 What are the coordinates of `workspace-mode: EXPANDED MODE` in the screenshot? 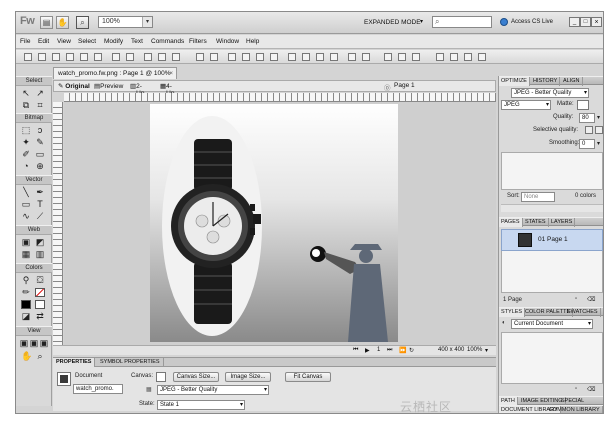 It's located at (392, 22).